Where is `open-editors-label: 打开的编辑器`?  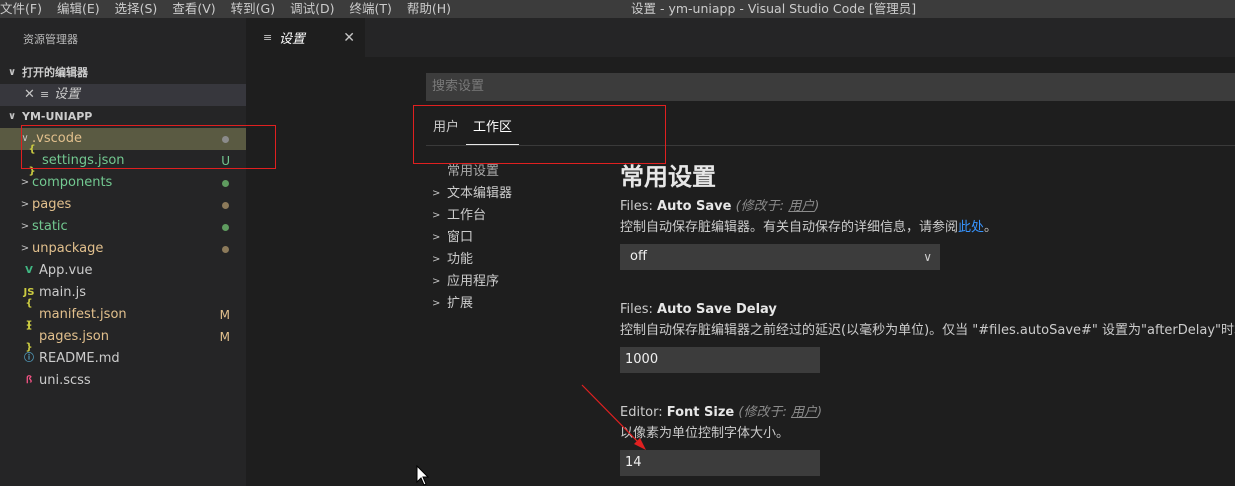
open-editors-label: 打开的编辑器 is located at coordinates (55, 72).